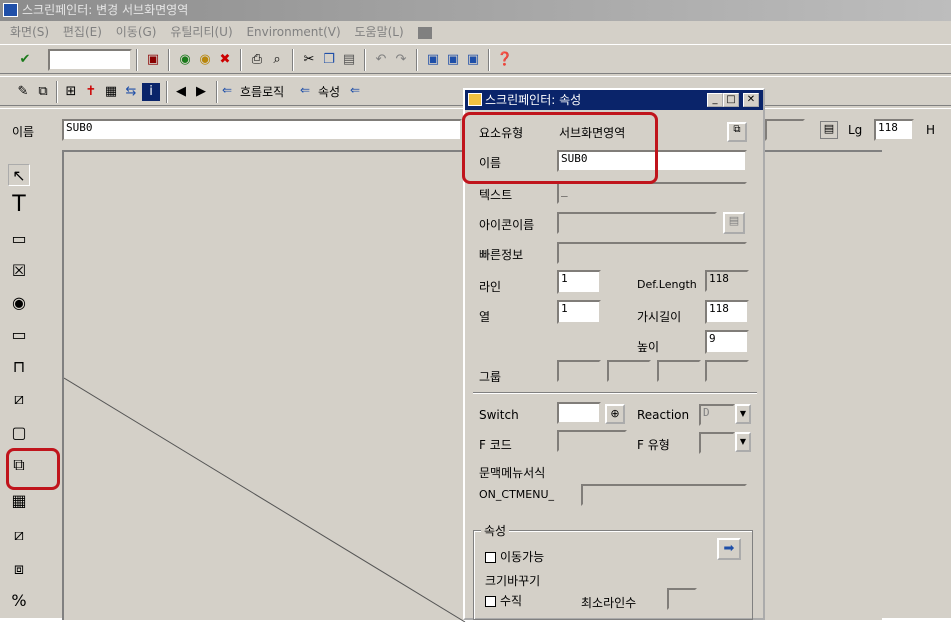 The image size is (951, 622). What do you see at coordinates (514, 556) in the screenshot?
I see `movable-checkbox-row: 이동가능` at bounding box center [514, 556].